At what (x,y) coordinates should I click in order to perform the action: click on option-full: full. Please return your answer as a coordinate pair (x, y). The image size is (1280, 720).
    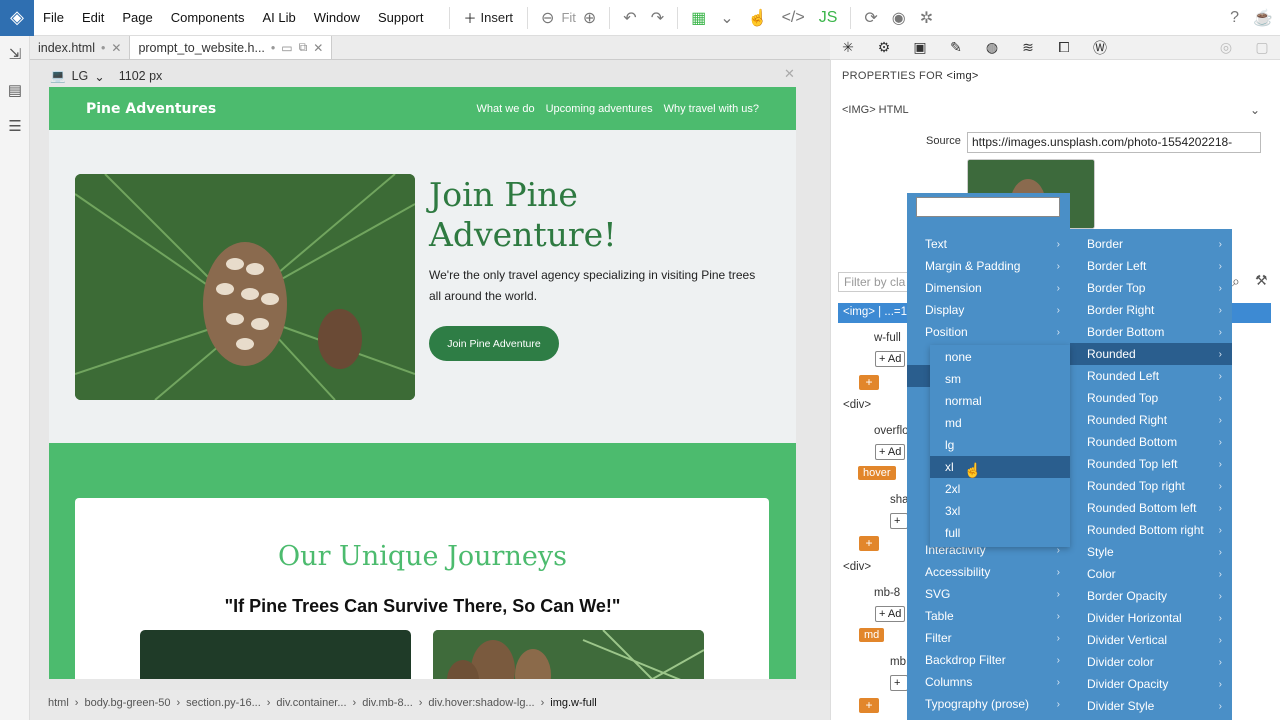
    Looking at the image, I should click on (1000, 533).